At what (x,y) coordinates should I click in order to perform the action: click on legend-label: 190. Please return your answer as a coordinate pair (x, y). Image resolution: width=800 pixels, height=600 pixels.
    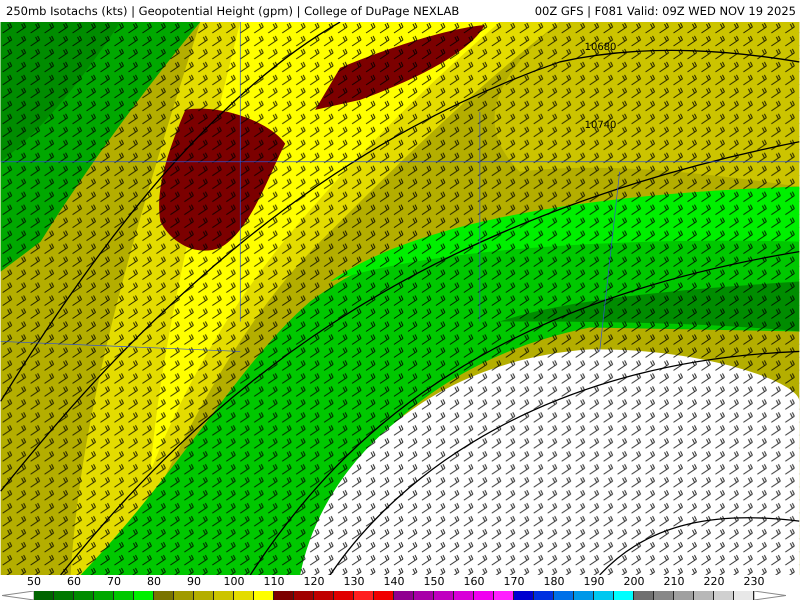
    Looking at the image, I should click on (594, 582).